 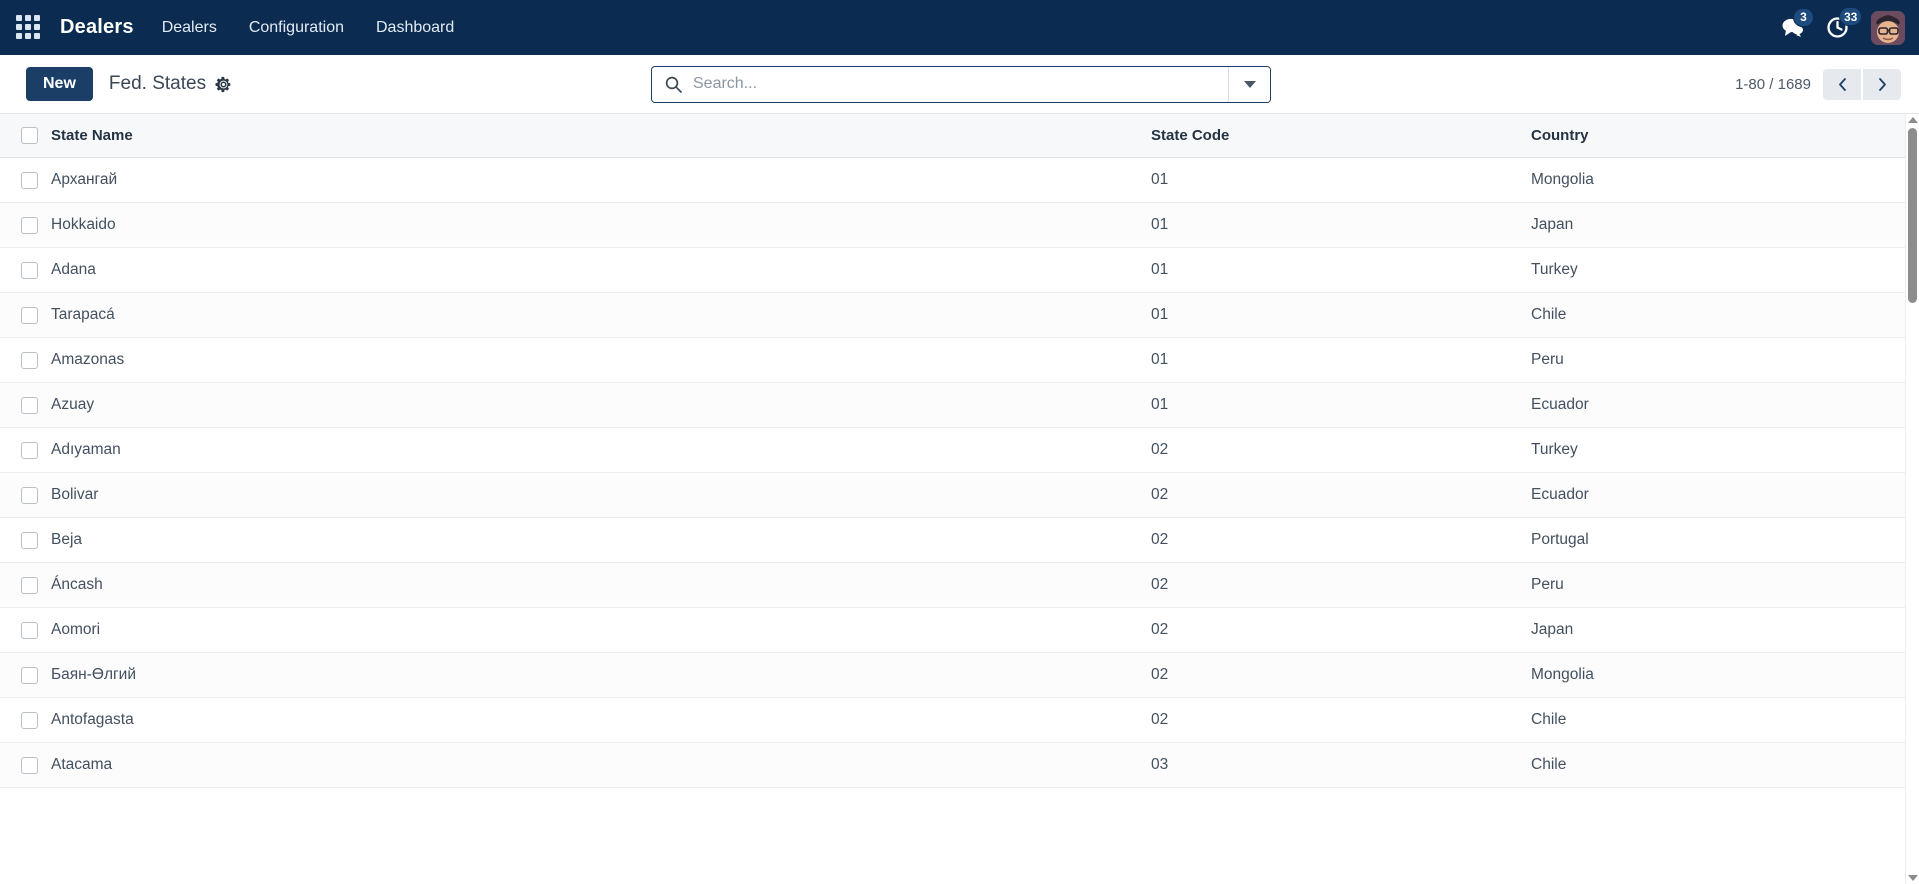 What do you see at coordinates (601, 540) in the screenshot?
I see `cell-state-name: Beja` at bounding box center [601, 540].